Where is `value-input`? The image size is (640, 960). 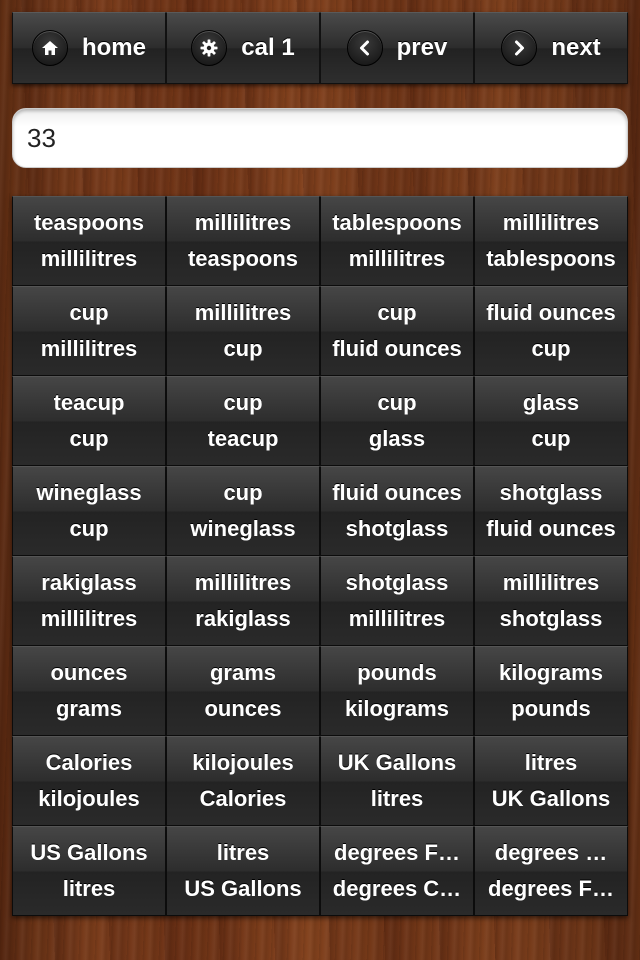 value-input is located at coordinates (320, 138).